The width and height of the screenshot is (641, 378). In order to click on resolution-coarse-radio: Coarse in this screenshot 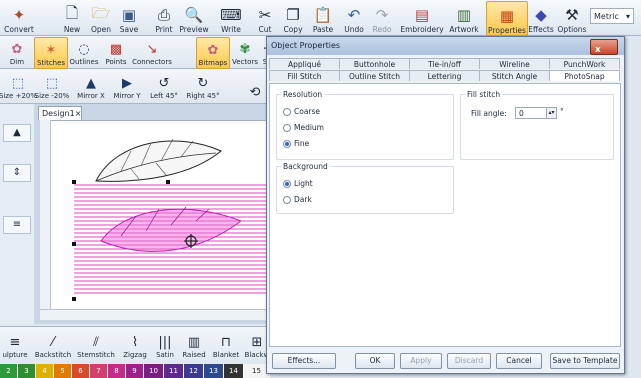, I will do `click(301, 111)`.